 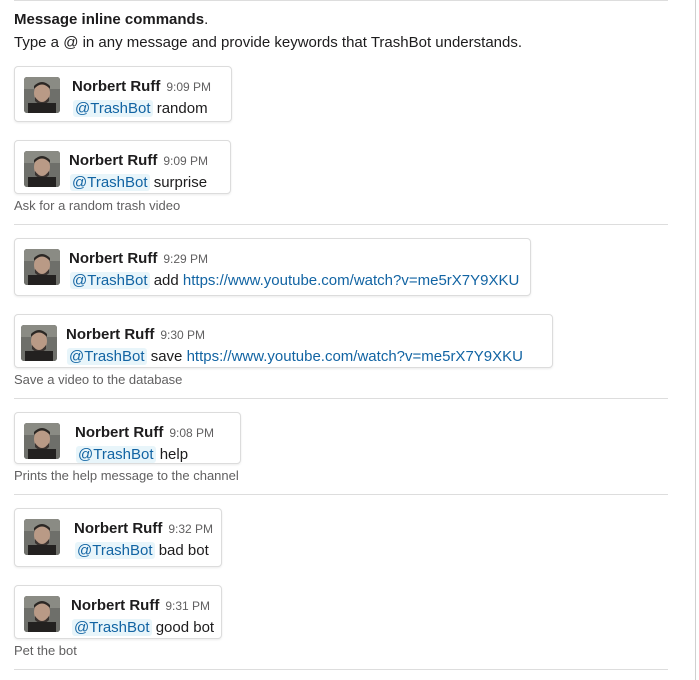 I want to click on message-header: Norbert Ruff 9:32 PM, so click(x=143, y=528).